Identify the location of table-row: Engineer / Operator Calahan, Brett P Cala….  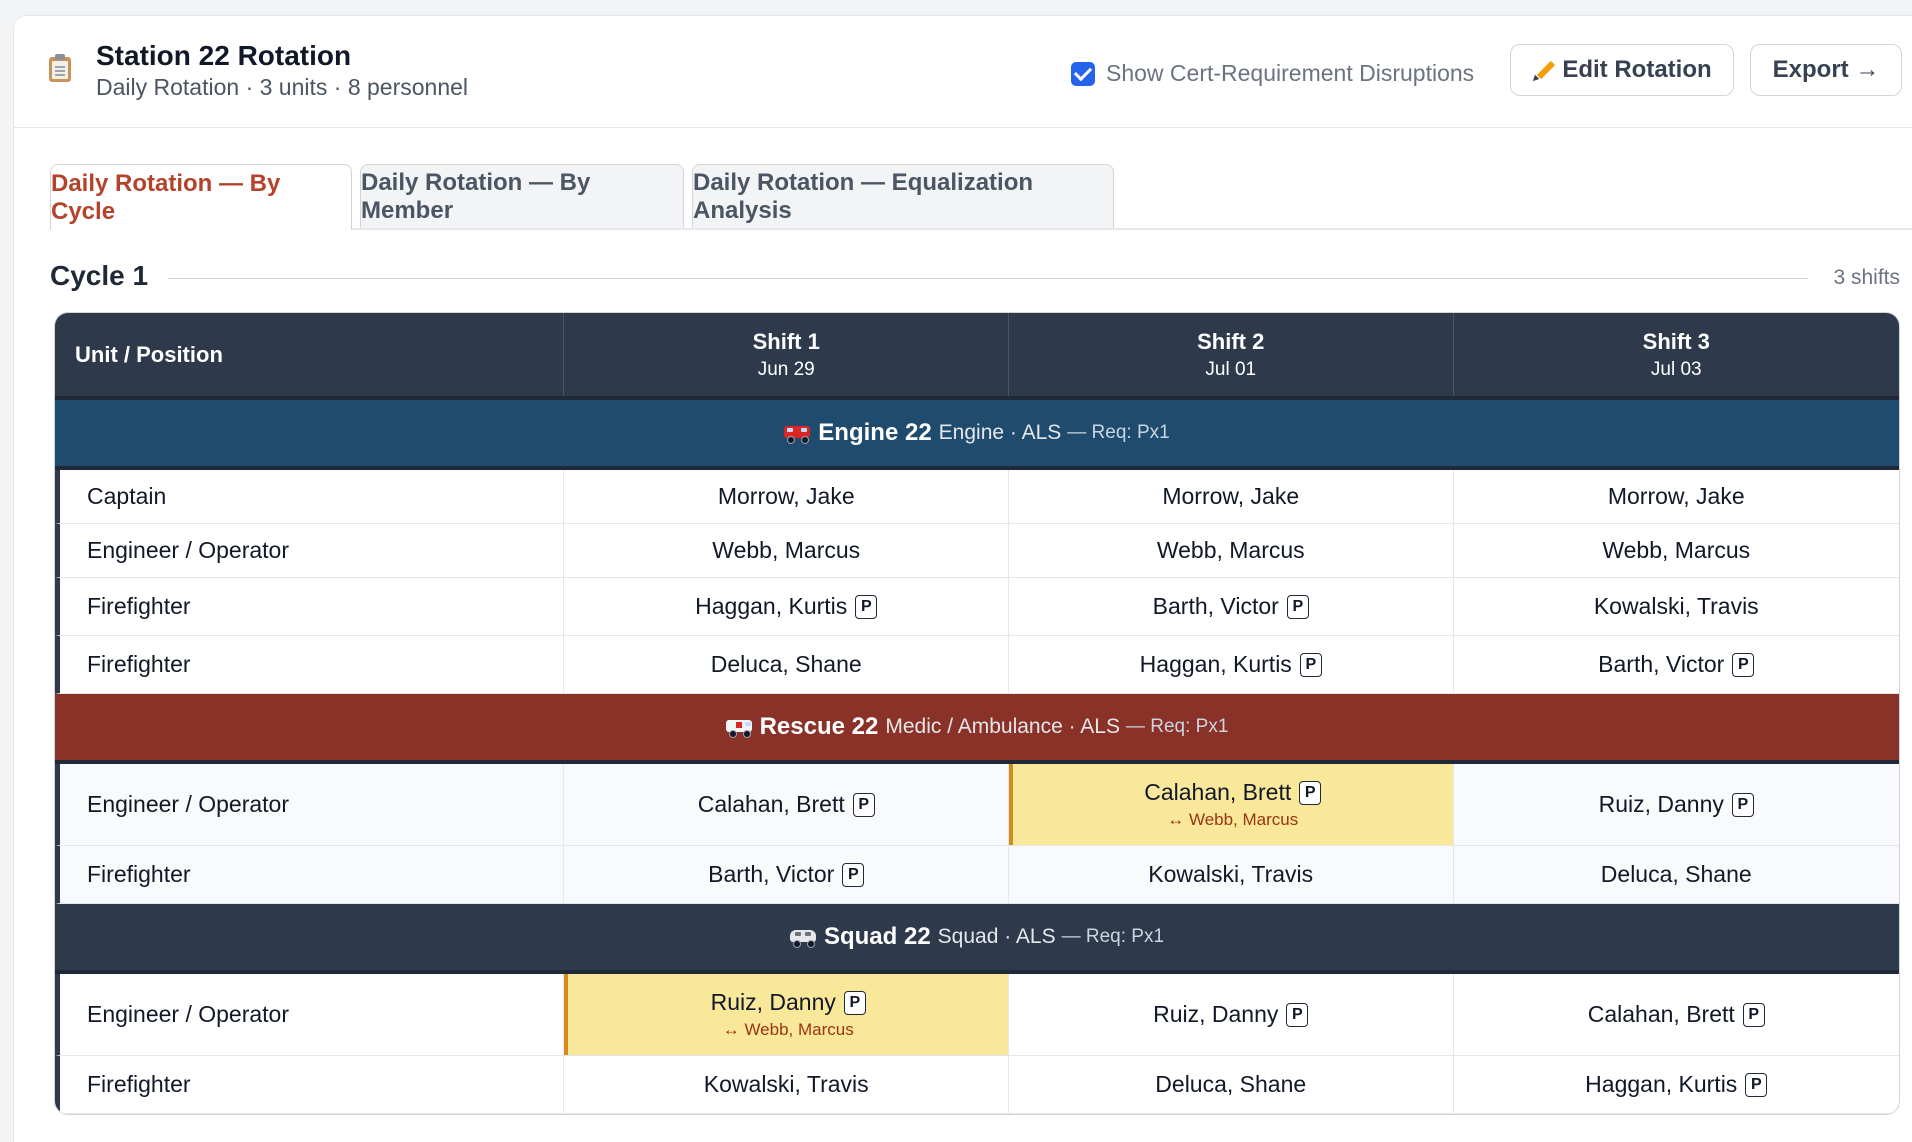
(977, 805).